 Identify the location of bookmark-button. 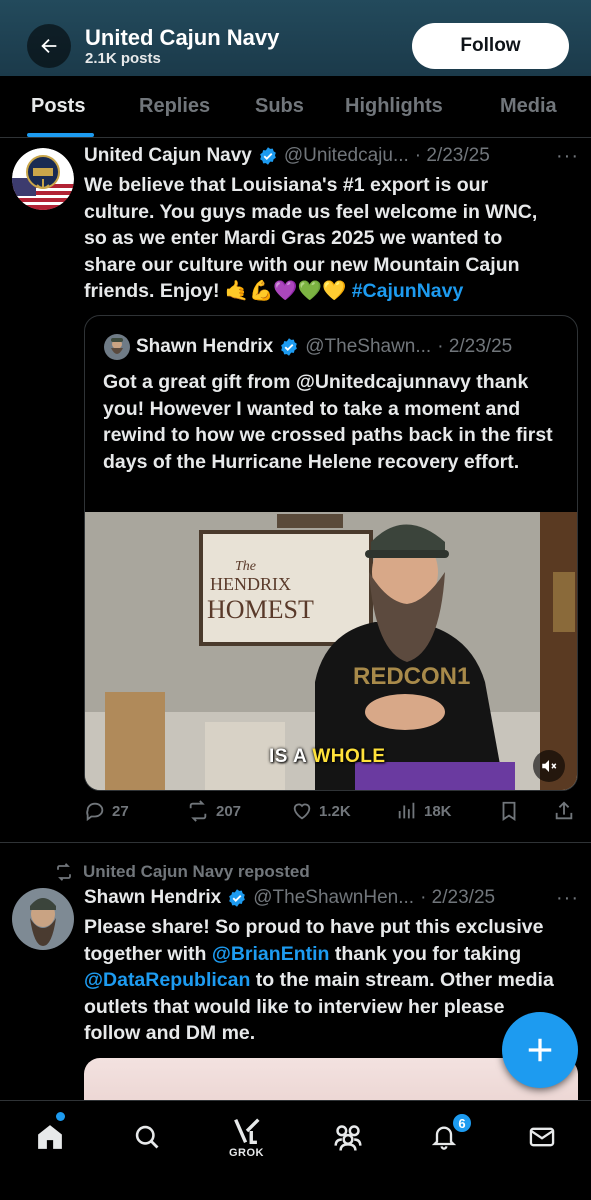
(509, 811).